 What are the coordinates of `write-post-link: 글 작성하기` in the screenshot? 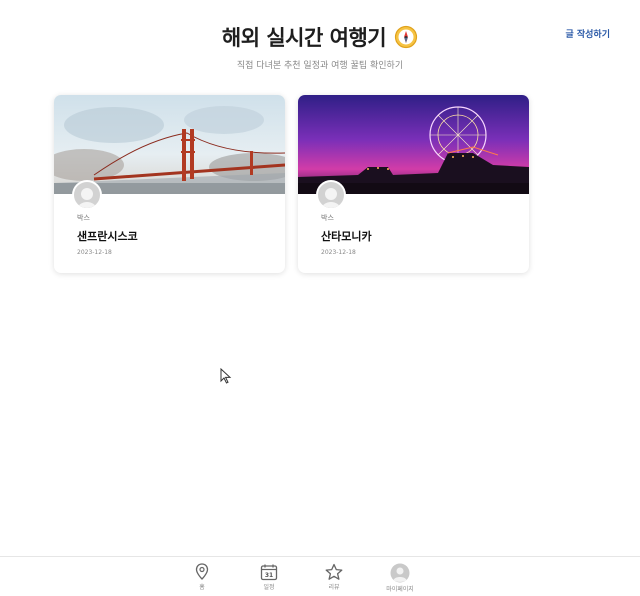 It's located at (587, 33).